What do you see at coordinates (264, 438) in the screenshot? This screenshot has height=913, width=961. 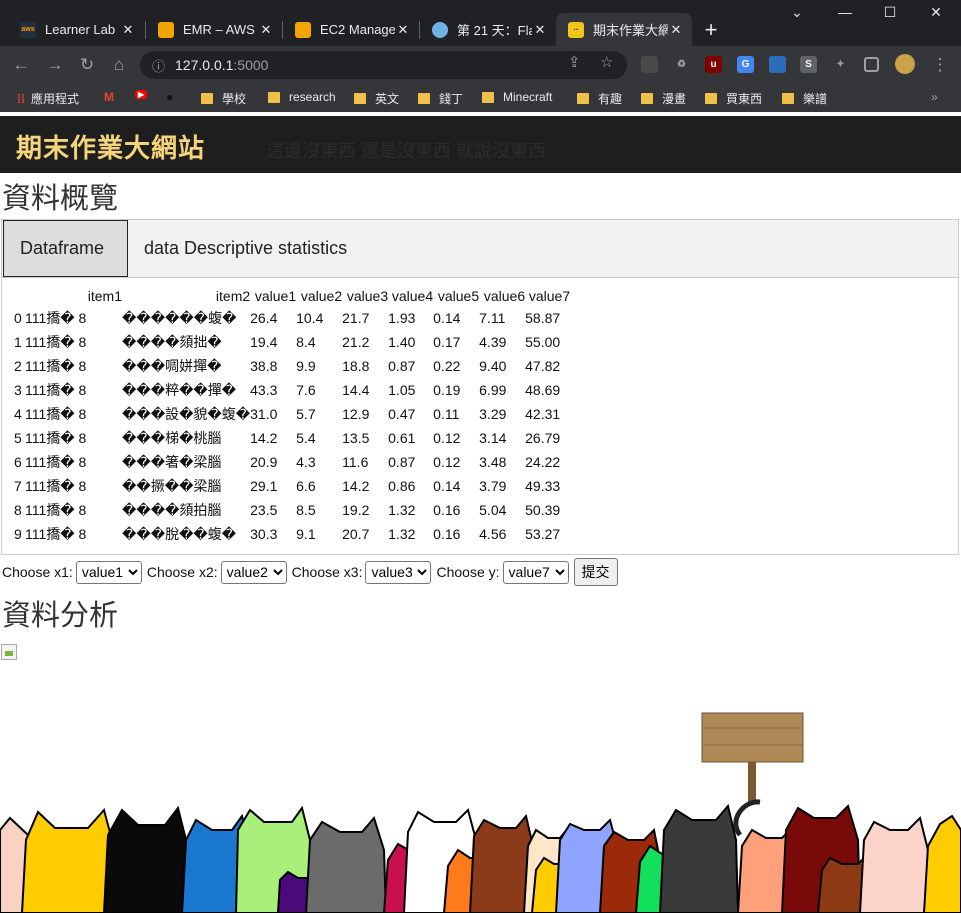 I see `table-cell: 14.2` at bounding box center [264, 438].